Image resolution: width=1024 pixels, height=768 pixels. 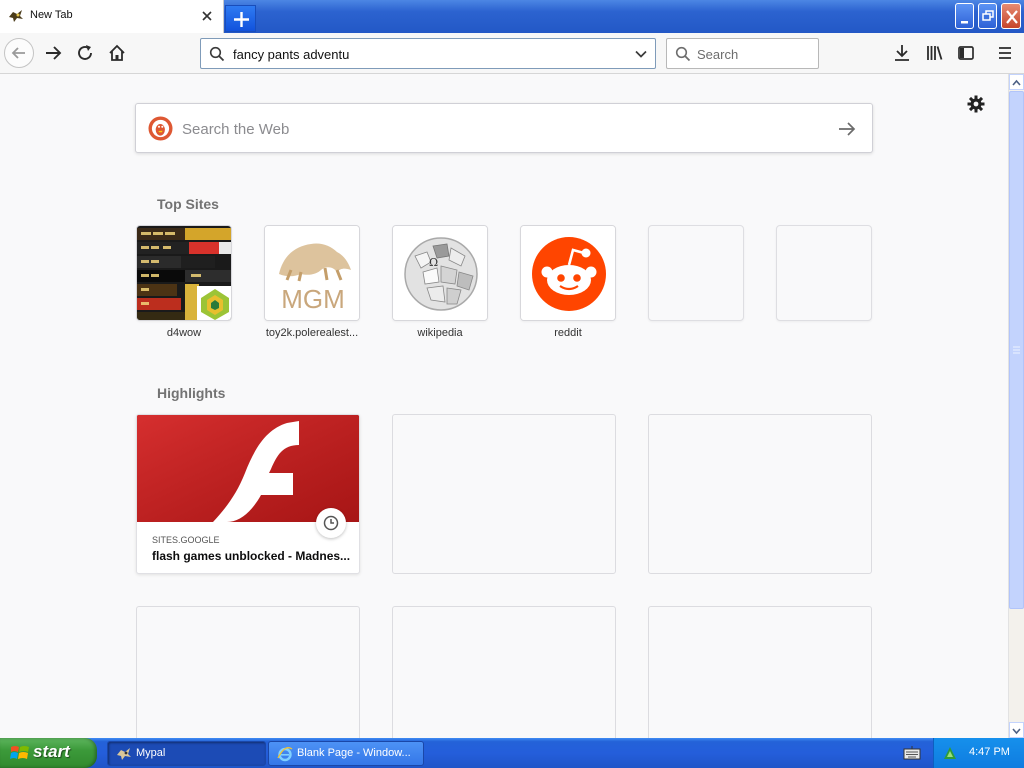 I want to click on duckduckgo-logo-icon, so click(x=160, y=128).